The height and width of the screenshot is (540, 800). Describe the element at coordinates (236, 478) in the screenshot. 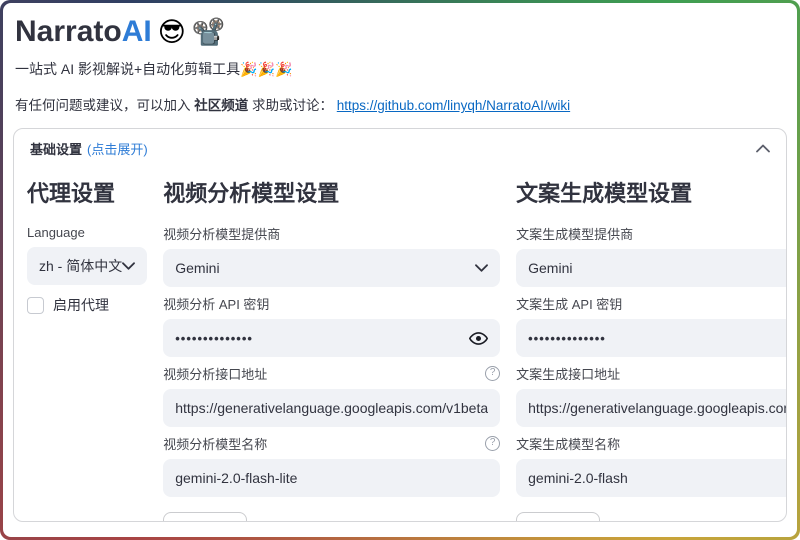

I see `video-model-name-value: gemini-2.0-flash-lite` at that location.